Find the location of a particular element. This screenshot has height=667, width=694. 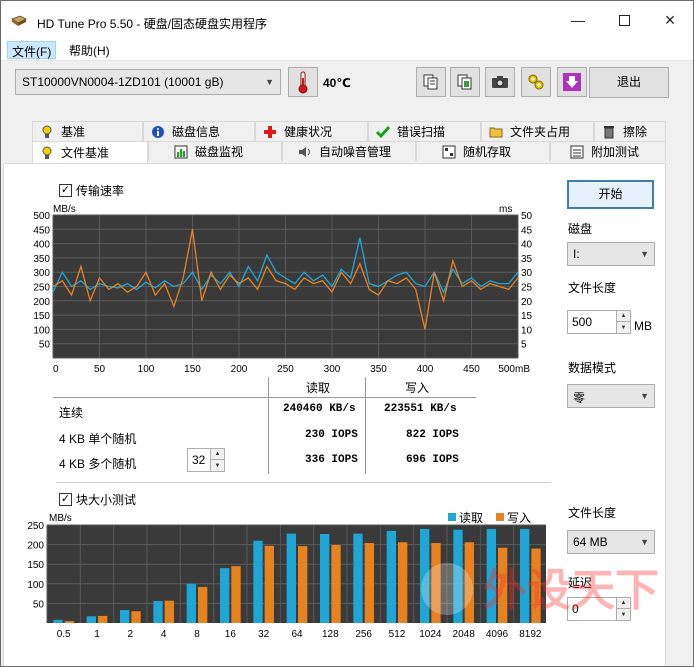

y-tick-left-label: 450 is located at coordinates (41, 230).